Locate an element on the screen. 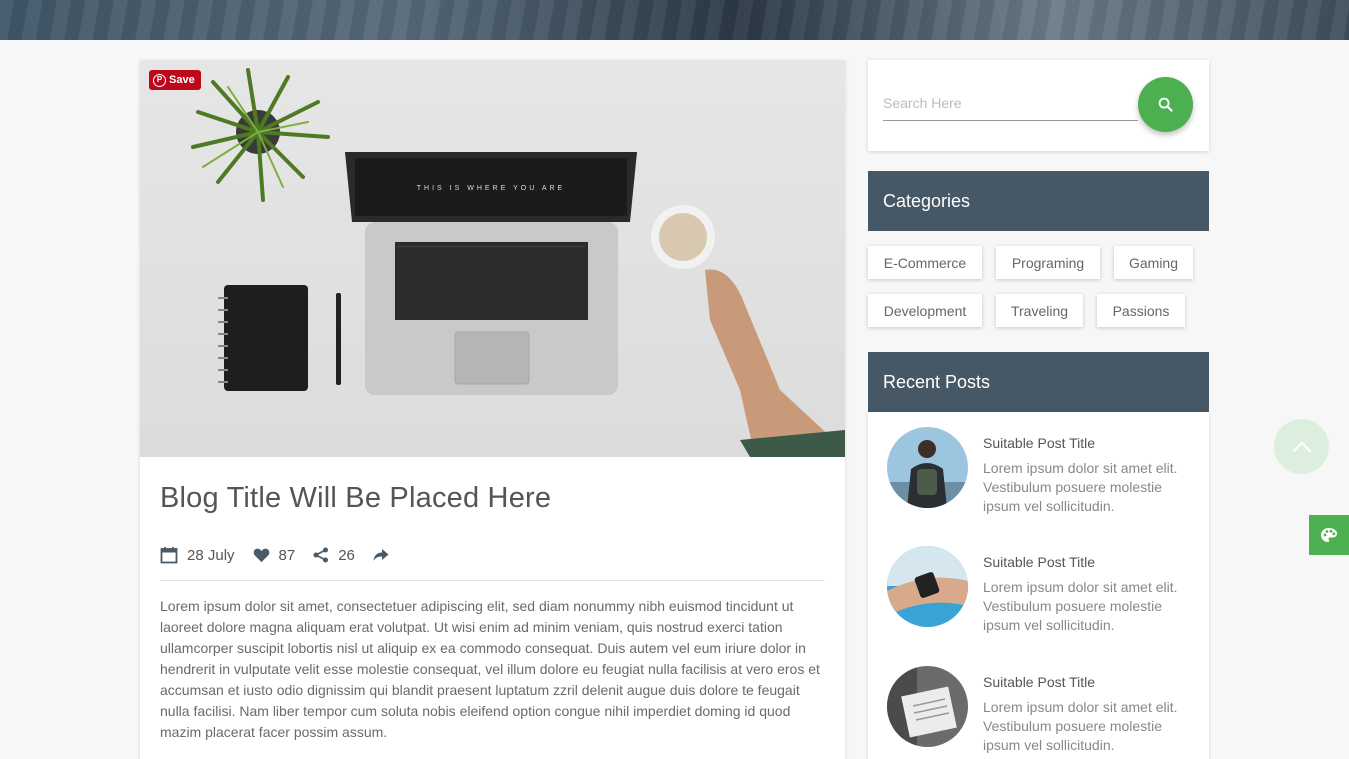  header-banner-image is located at coordinates (674, 20).